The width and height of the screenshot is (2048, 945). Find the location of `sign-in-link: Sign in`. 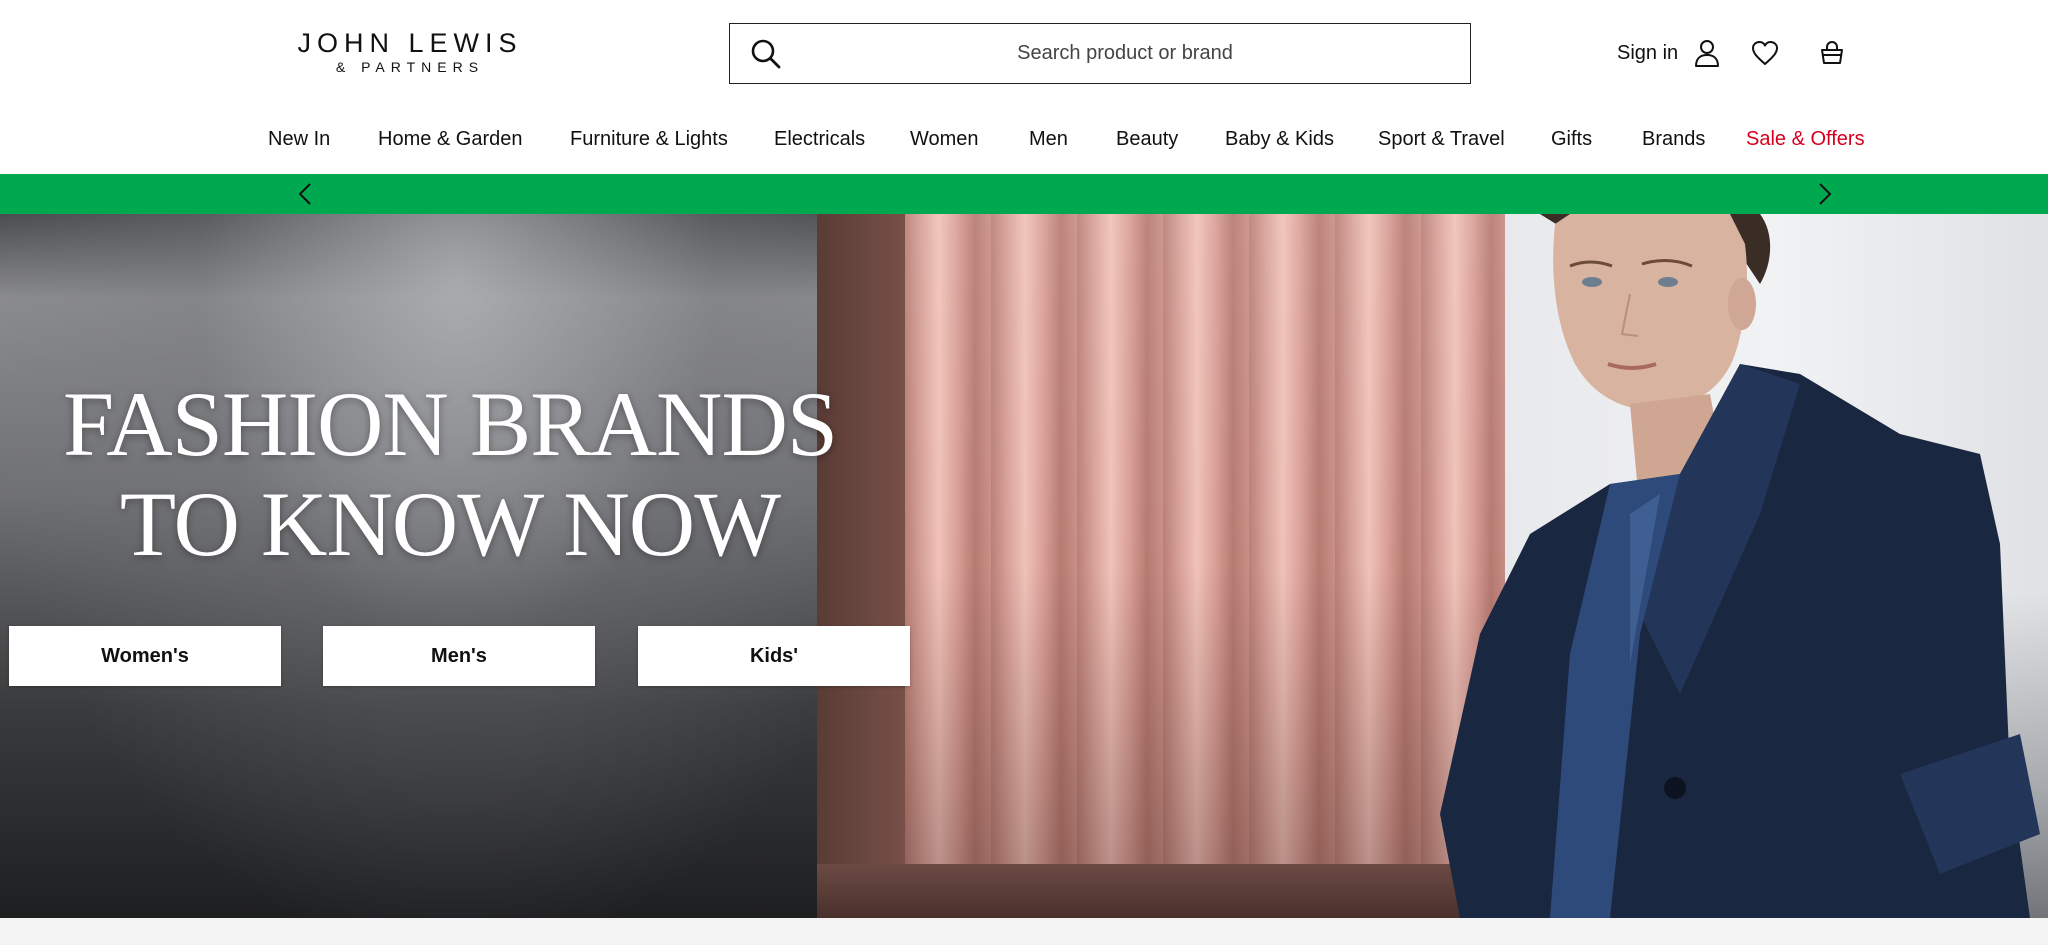

sign-in-link: Sign in is located at coordinates (1670, 53).